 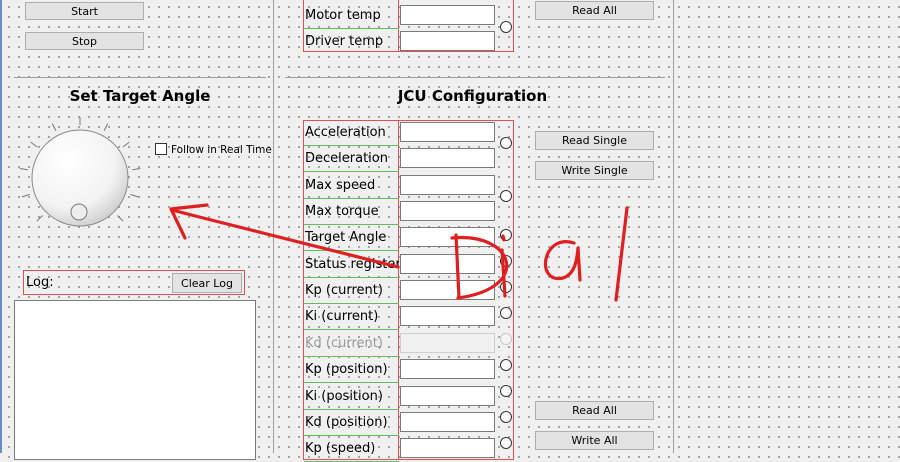 What do you see at coordinates (189, 221) in the screenshot?
I see `annotation-arrow-head` at bounding box center [189, 221].